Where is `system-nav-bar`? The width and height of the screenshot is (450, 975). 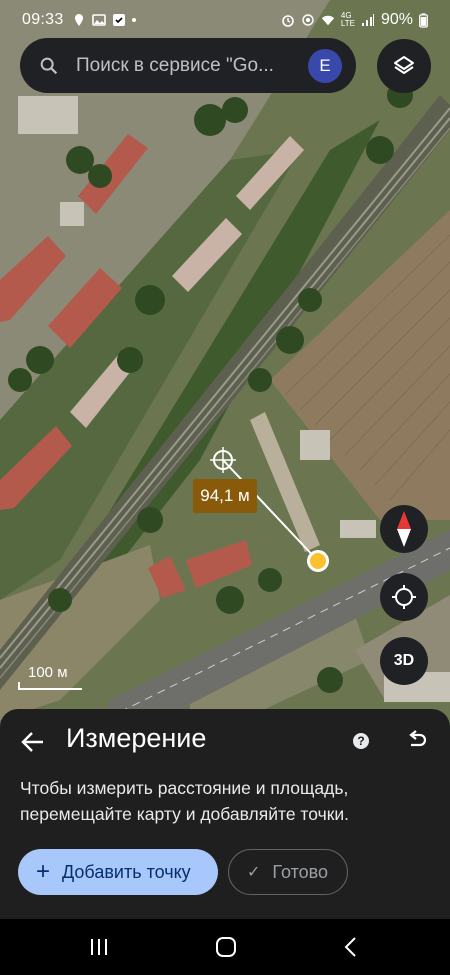 system-nav-bar is located at coordinates (225, 947).